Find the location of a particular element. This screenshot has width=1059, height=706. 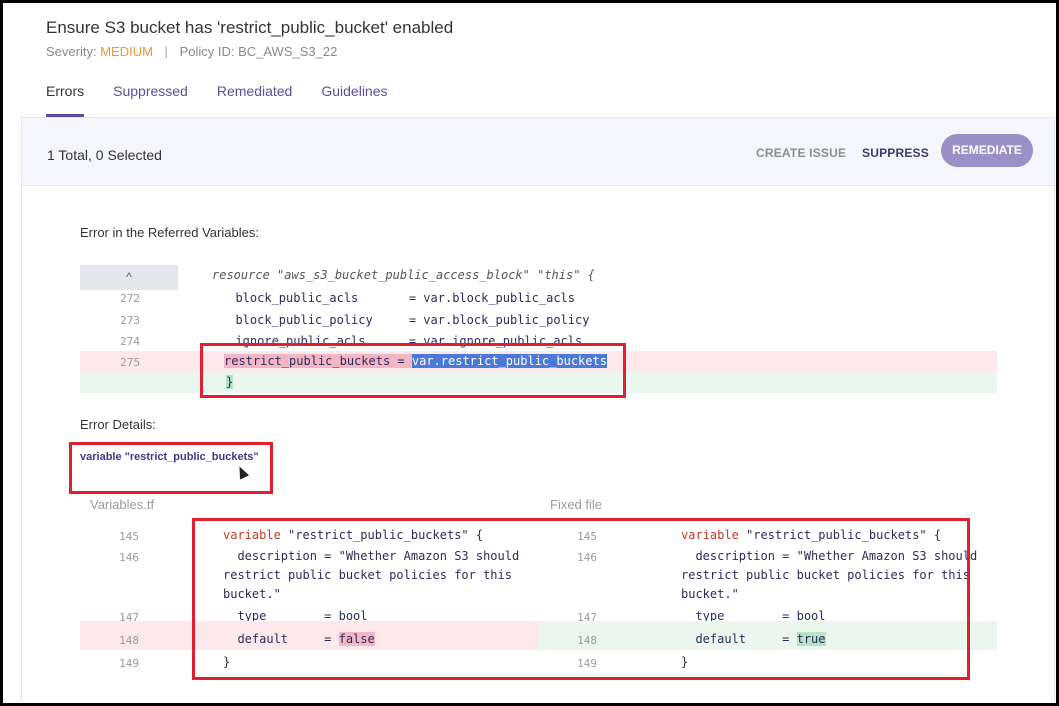

chevron-up-icon: ^ is located at coordinates (129, 277).